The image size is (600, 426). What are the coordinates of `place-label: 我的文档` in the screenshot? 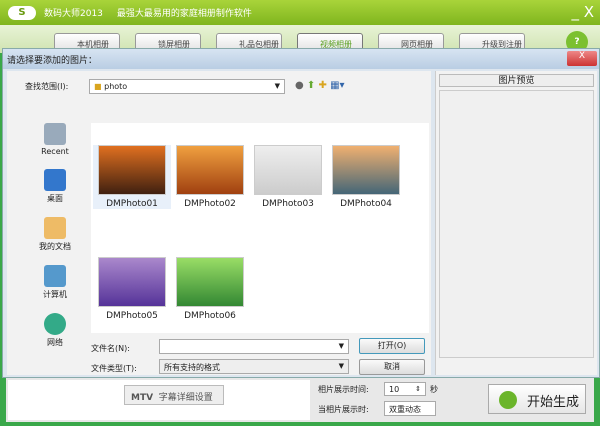 It's located at (55, 246).